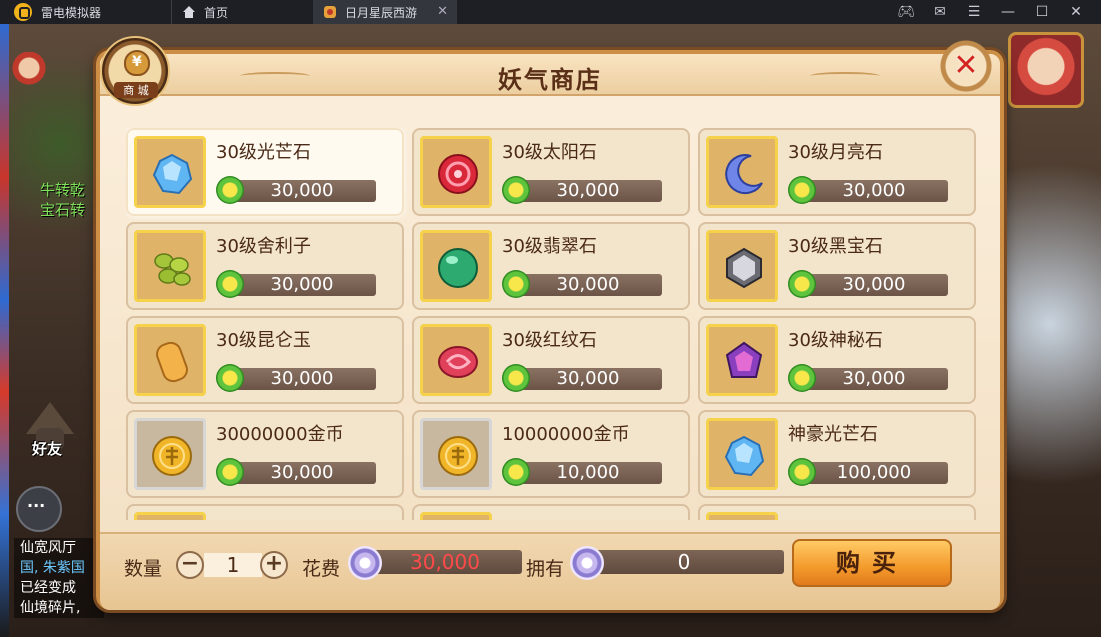 The image size is (1101, 637). What do you see at coordinates (265, 266) in the screenshot?
I see `shop-item-card: 30级舍利子 30,000` at bounding box center [265, 266].